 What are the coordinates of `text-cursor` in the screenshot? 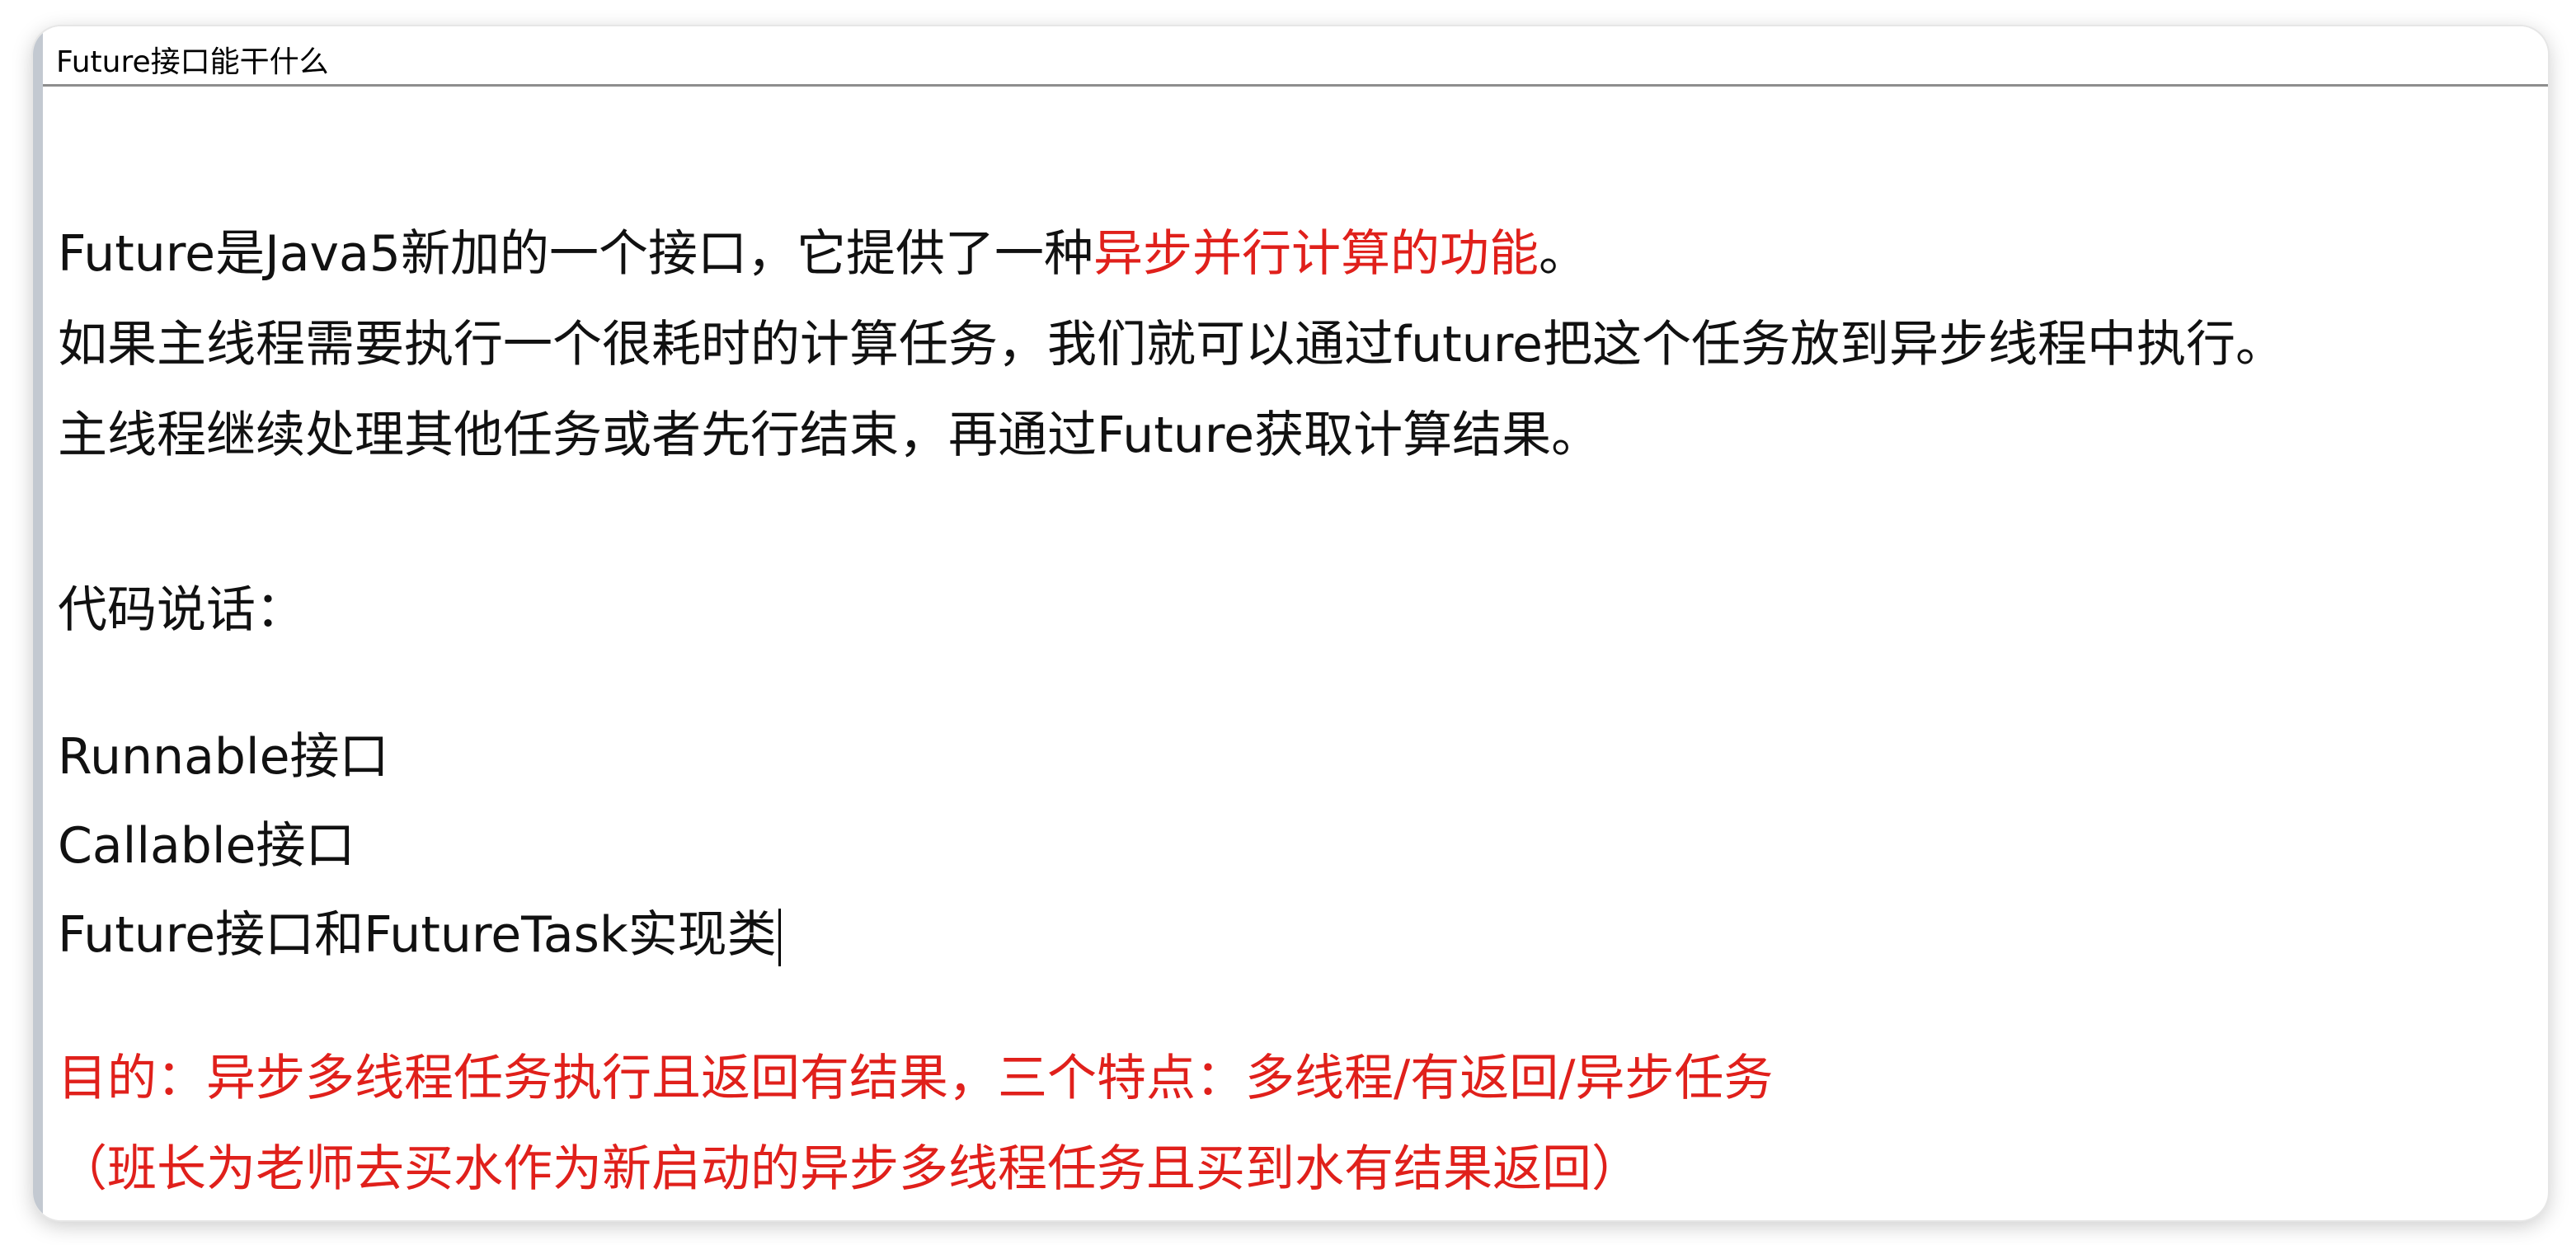 It's located at (779, 938).